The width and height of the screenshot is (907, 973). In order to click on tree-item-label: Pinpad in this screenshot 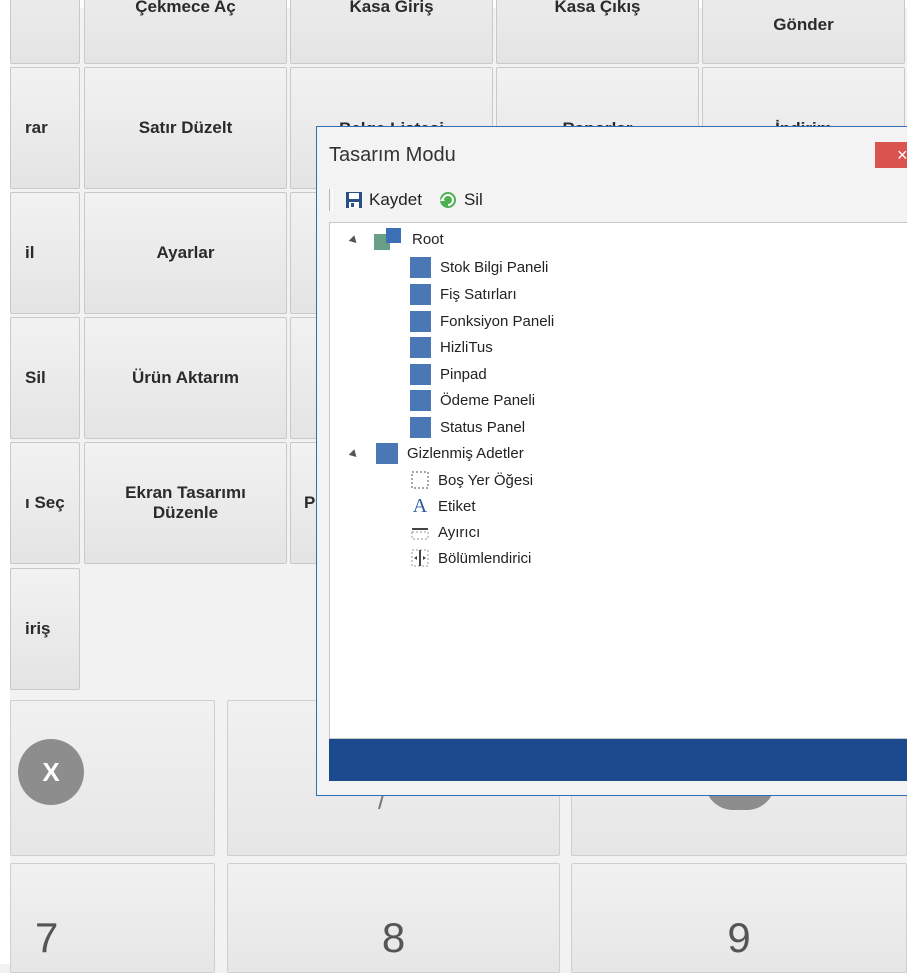, I will do `click(463, 374)`.